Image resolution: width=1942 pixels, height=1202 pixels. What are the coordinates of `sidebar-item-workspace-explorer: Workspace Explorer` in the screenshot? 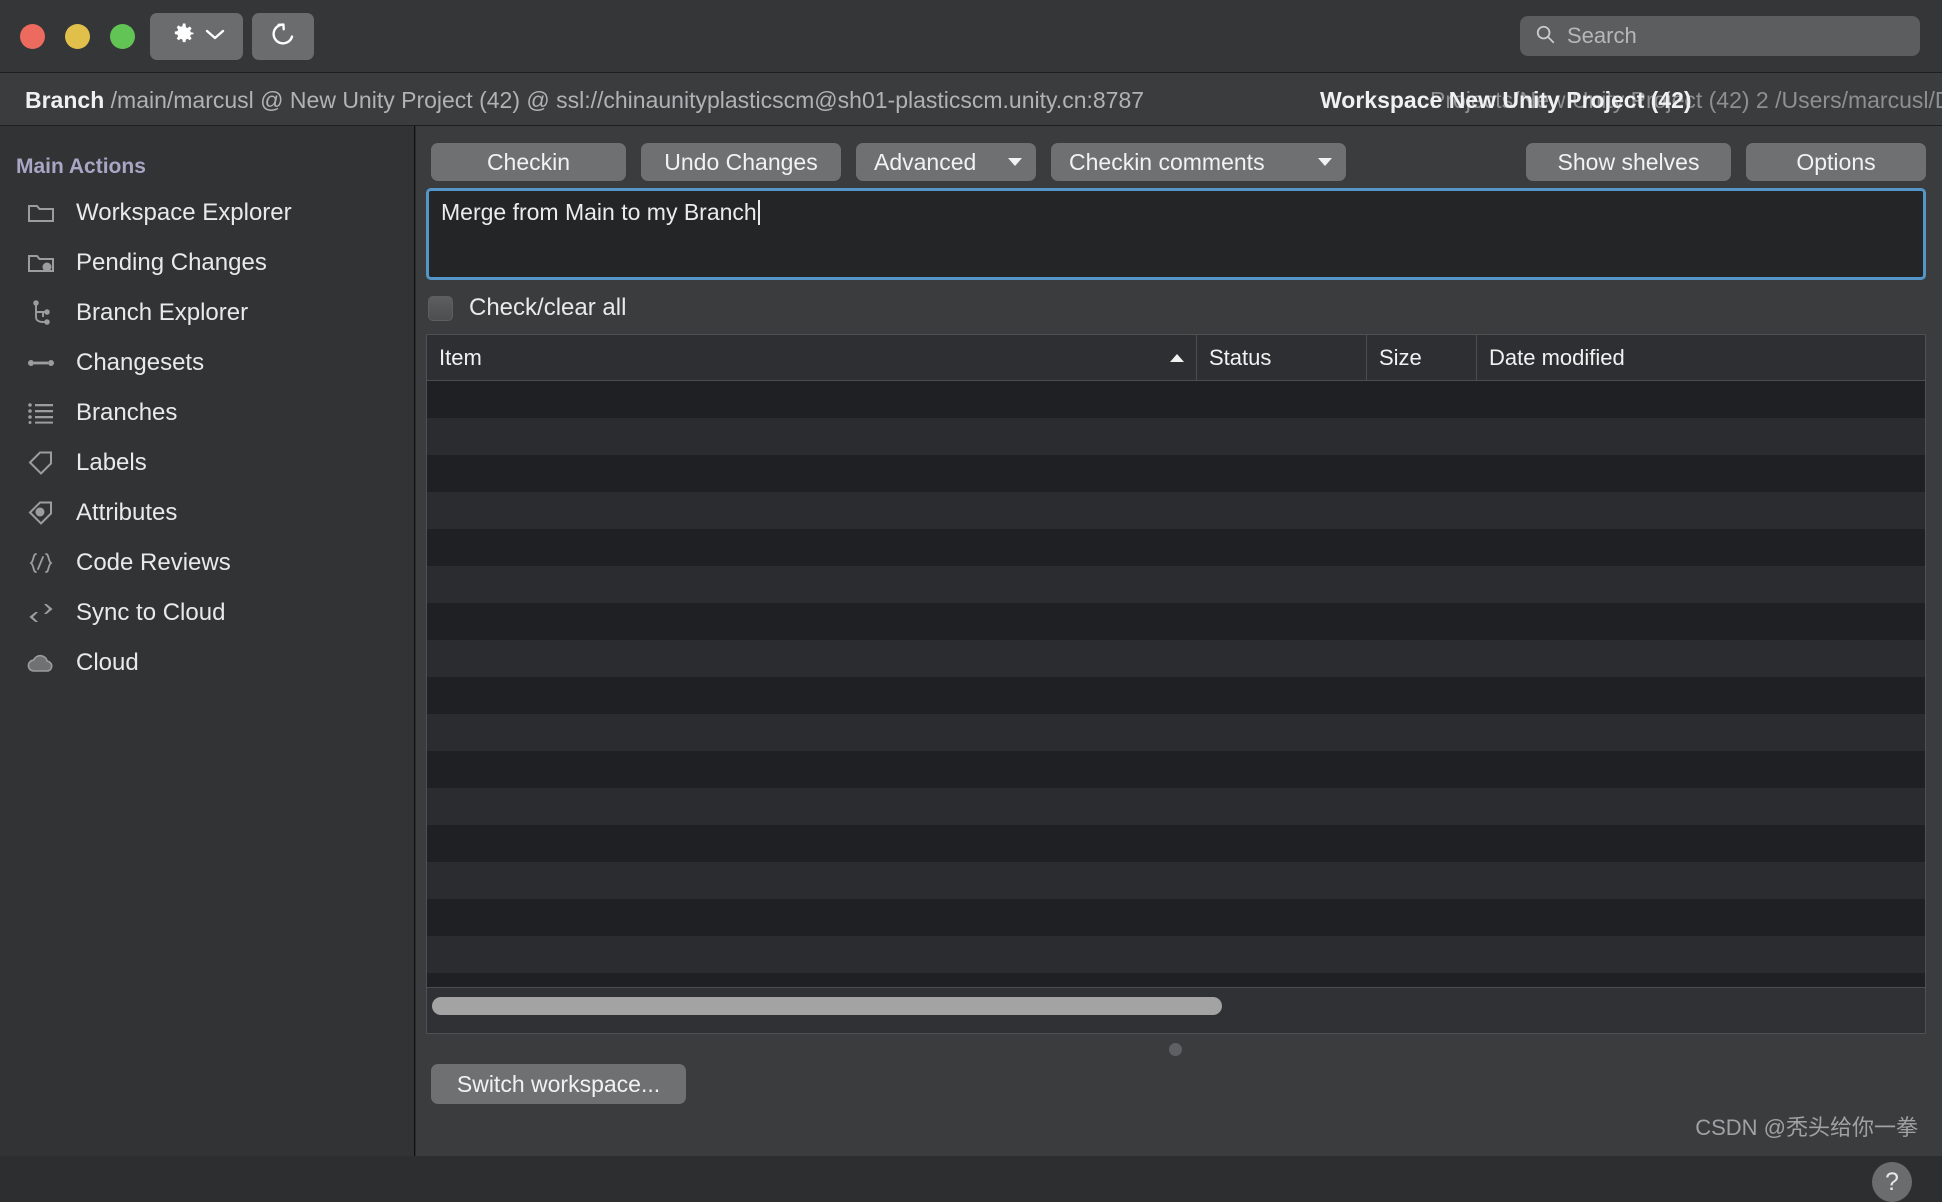 It's located at (207, 213).